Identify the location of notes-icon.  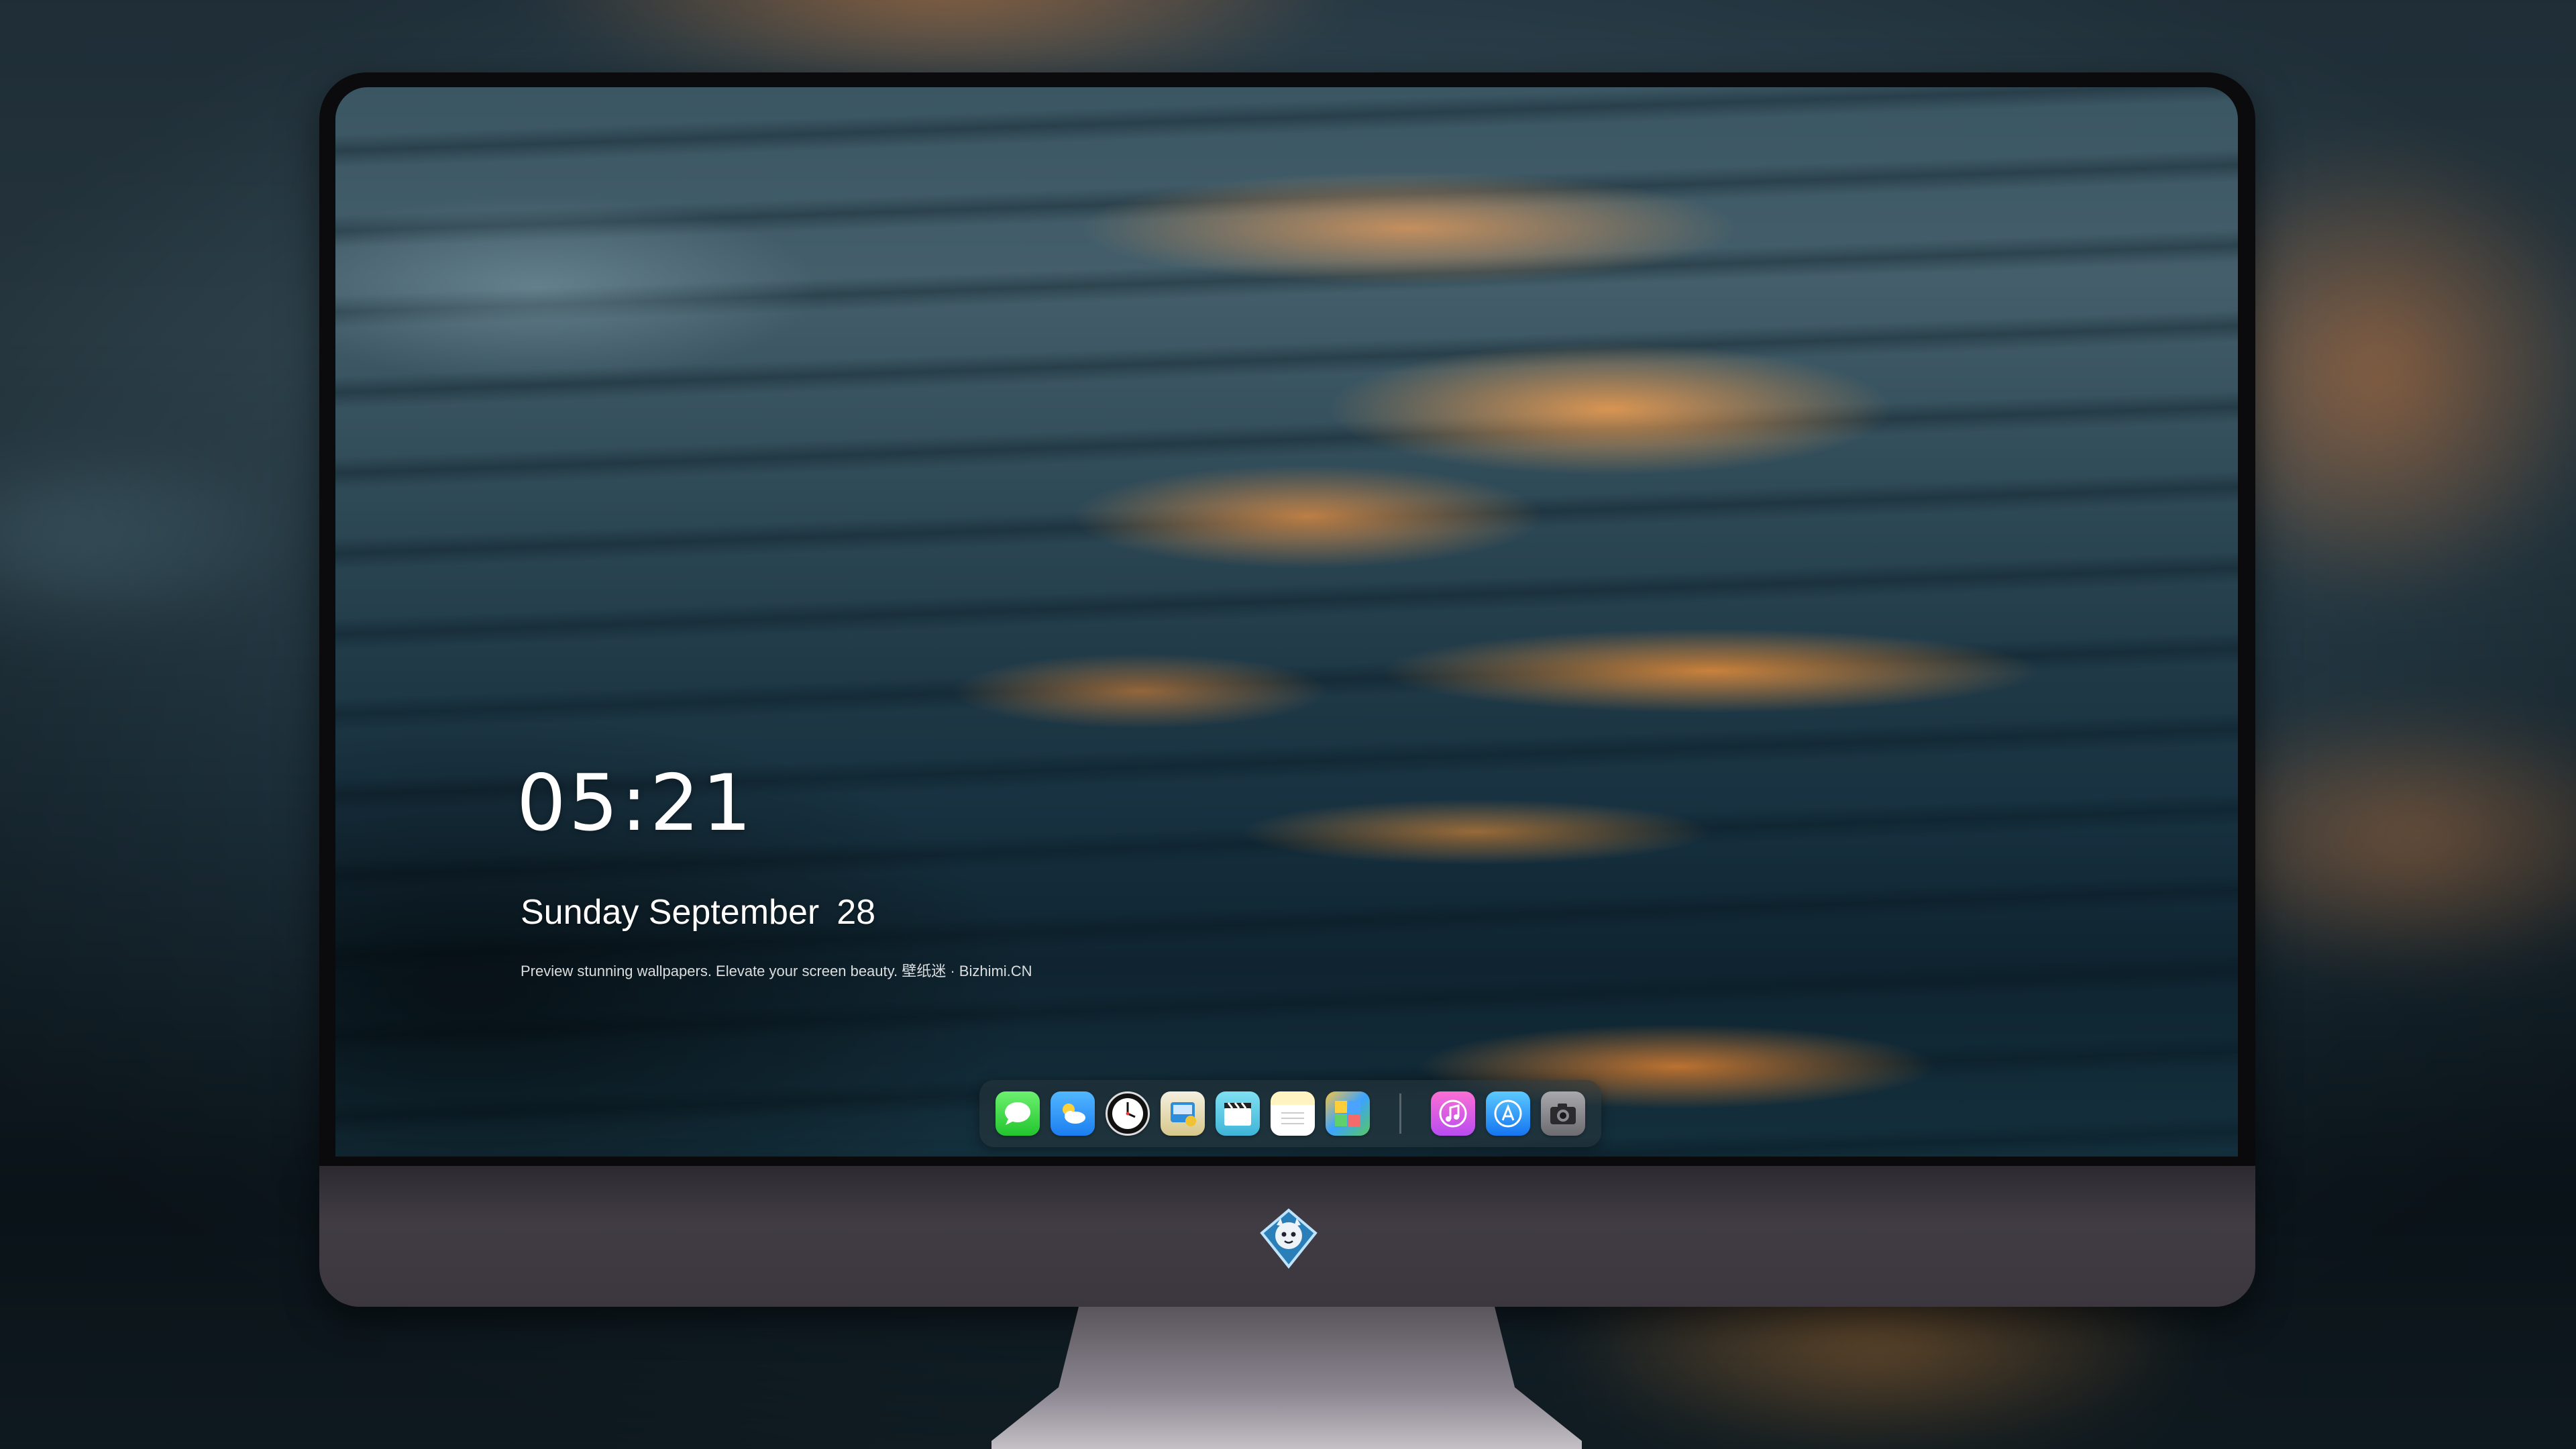
(1293, 1113).